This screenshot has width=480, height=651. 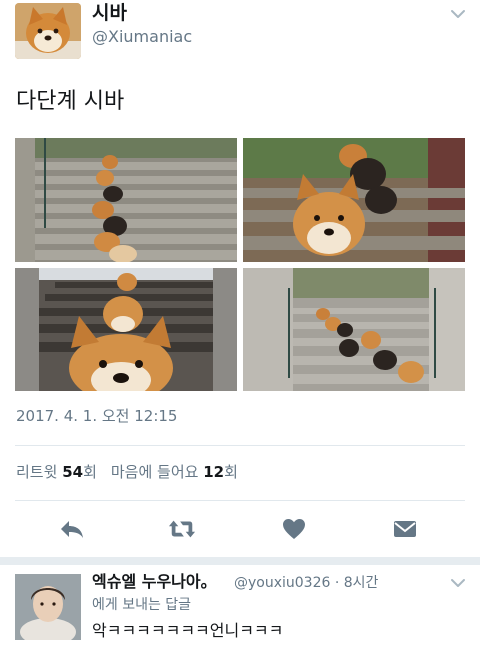 I want to click on retweets-count: 54, so click(x=73, y=472).